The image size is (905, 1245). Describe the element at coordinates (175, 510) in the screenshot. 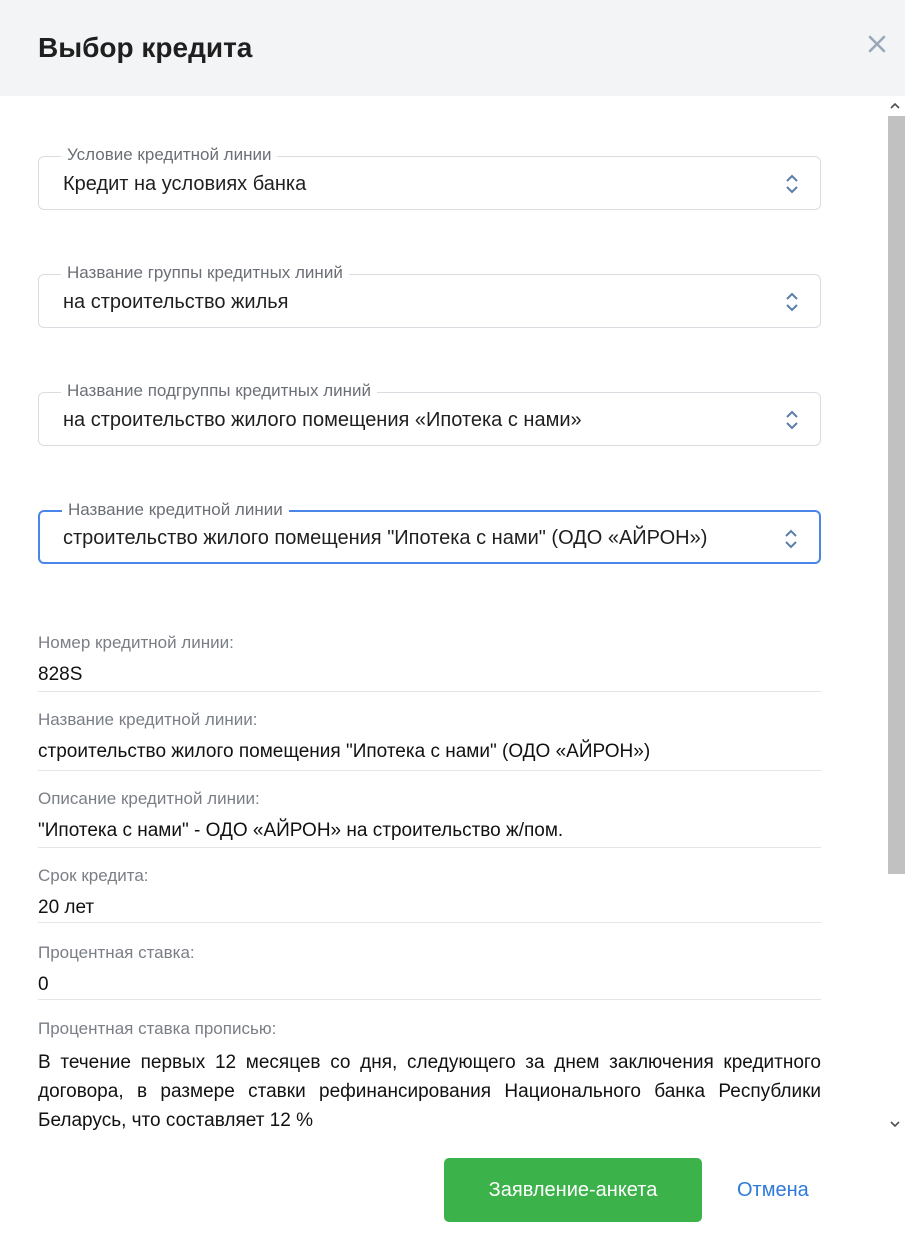

I see `field-label: Название кредитной линии` at that location.